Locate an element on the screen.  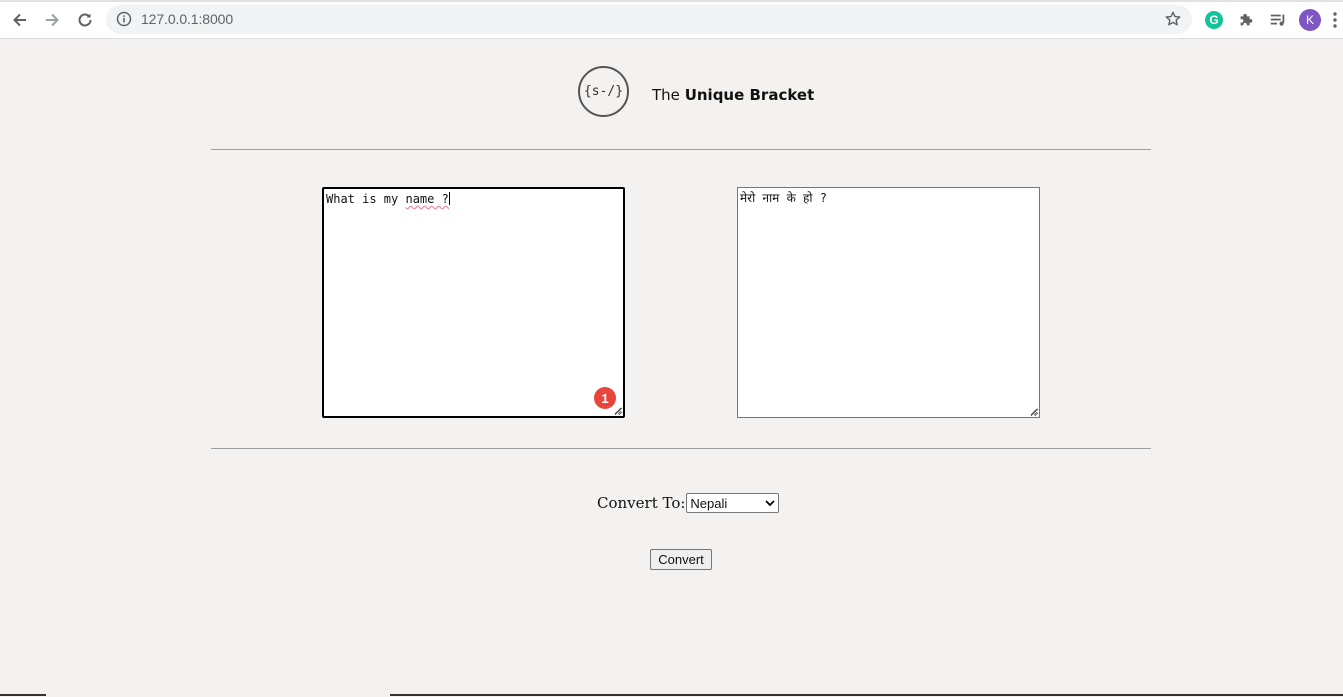
address-bar: 127.0.0.1:8000 is located at coordinates (649, 19).